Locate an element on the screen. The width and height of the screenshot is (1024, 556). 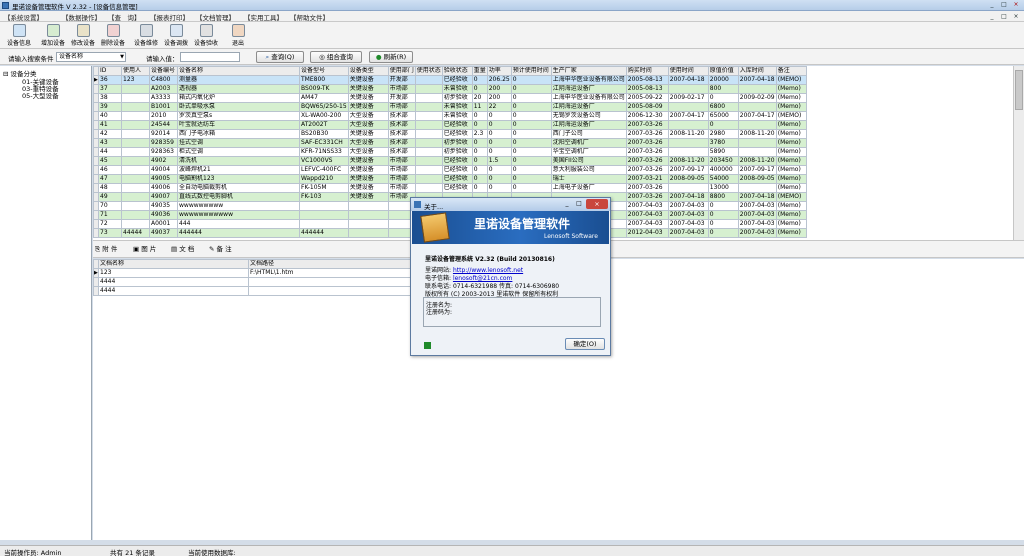
table-cell: wwwwwwwww is located at coordinates (238, 206).